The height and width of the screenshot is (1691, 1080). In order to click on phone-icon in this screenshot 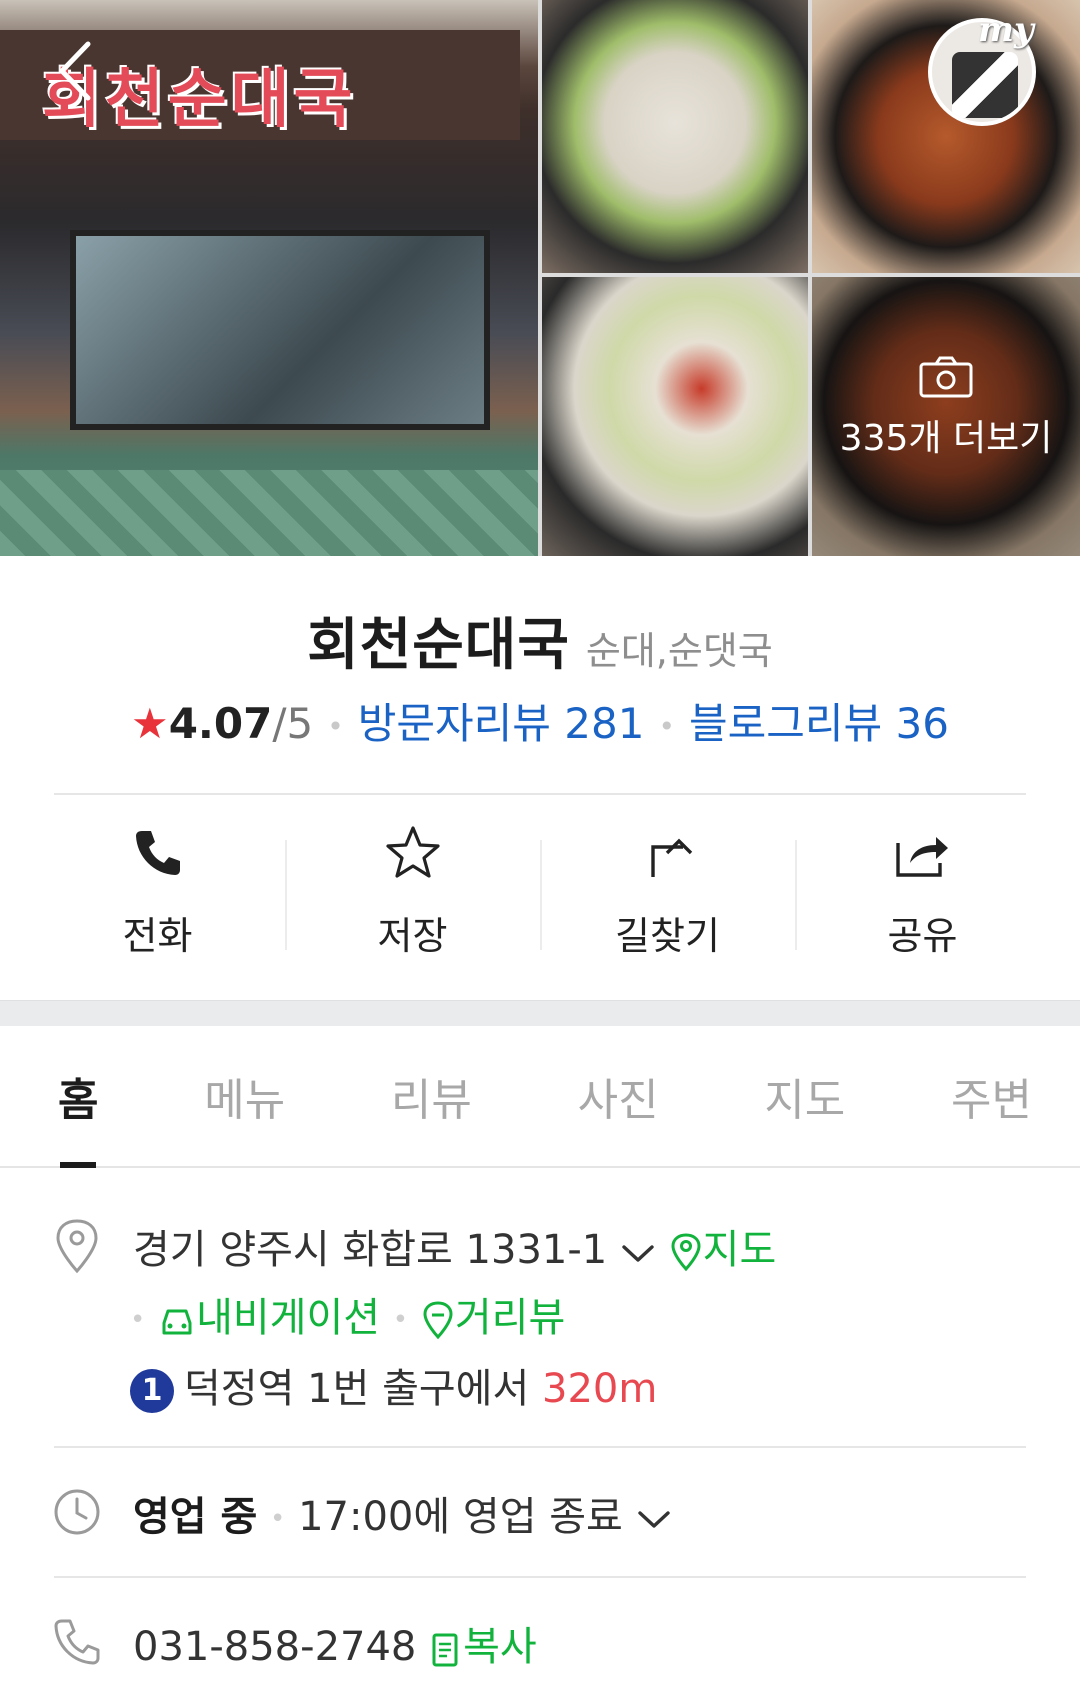, I will do `click(157, 853)`.